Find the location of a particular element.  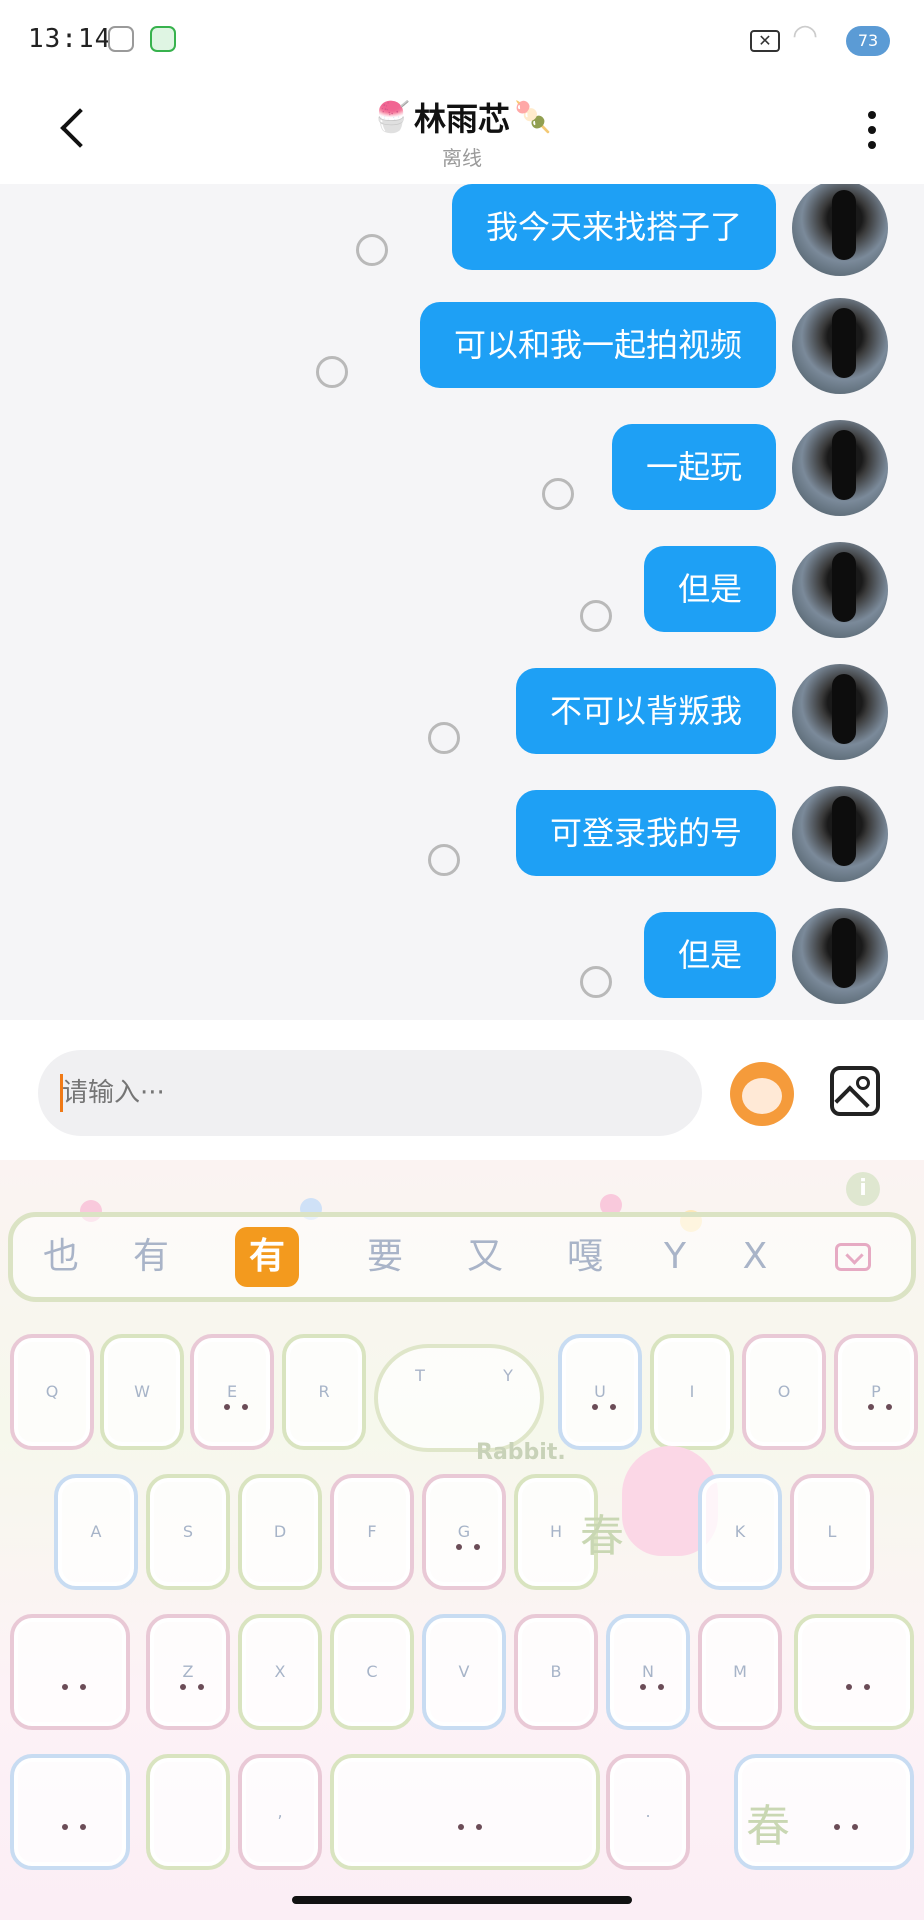

period-key: . is located at coordinates (648, 1812).